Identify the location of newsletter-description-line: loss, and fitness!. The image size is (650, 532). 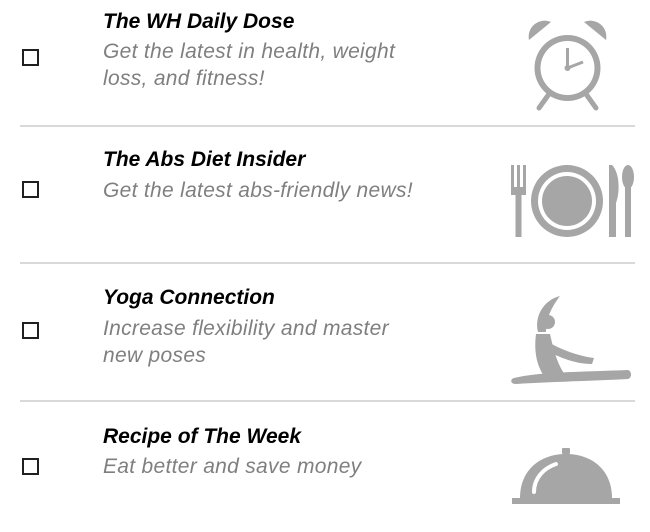
(184, 78).